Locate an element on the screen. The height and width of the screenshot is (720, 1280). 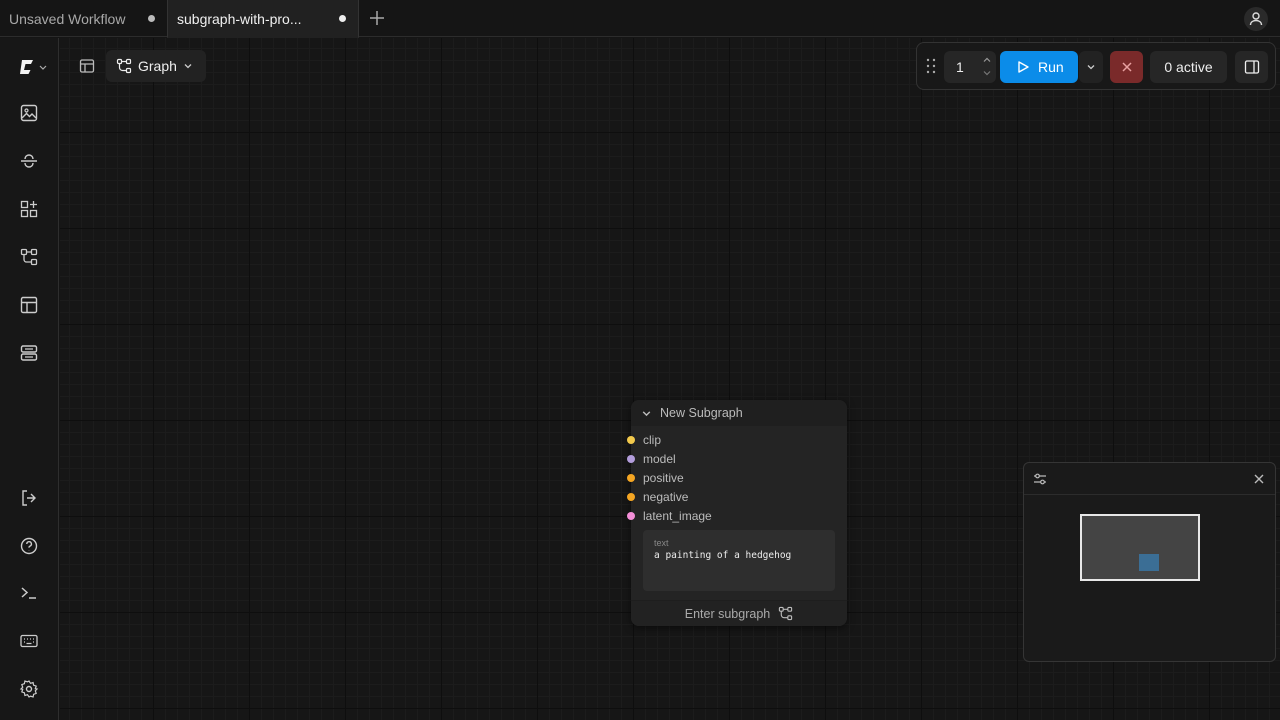
terminal-icon is located at coordinates (28, 593).